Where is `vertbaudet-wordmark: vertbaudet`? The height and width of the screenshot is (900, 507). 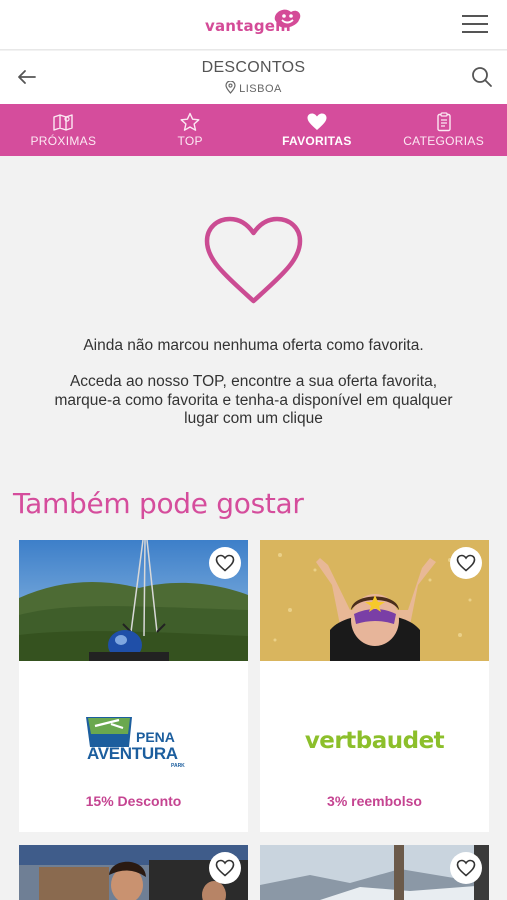 vertbaudet-wordmark: vertbaudet is located at coordinates (374, 741).